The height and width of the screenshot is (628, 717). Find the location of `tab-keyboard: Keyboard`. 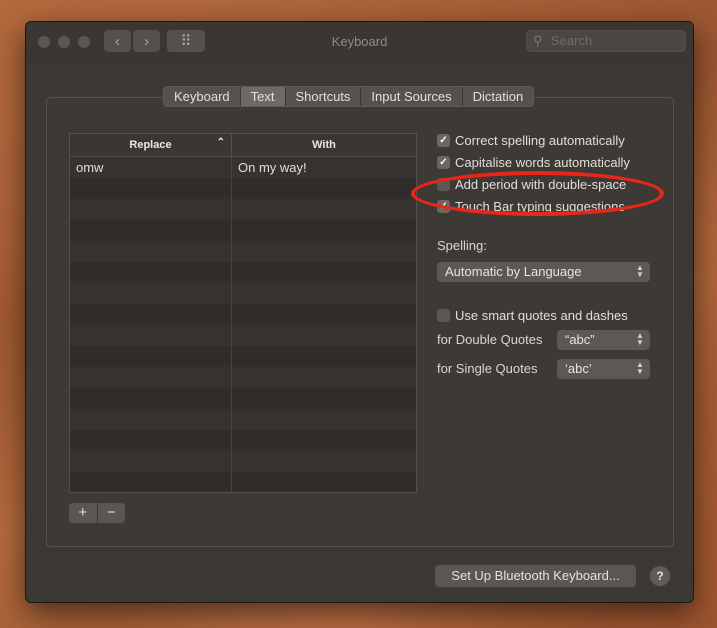

tab-keyboard: Keyboard is located at coordinates (202, 96).